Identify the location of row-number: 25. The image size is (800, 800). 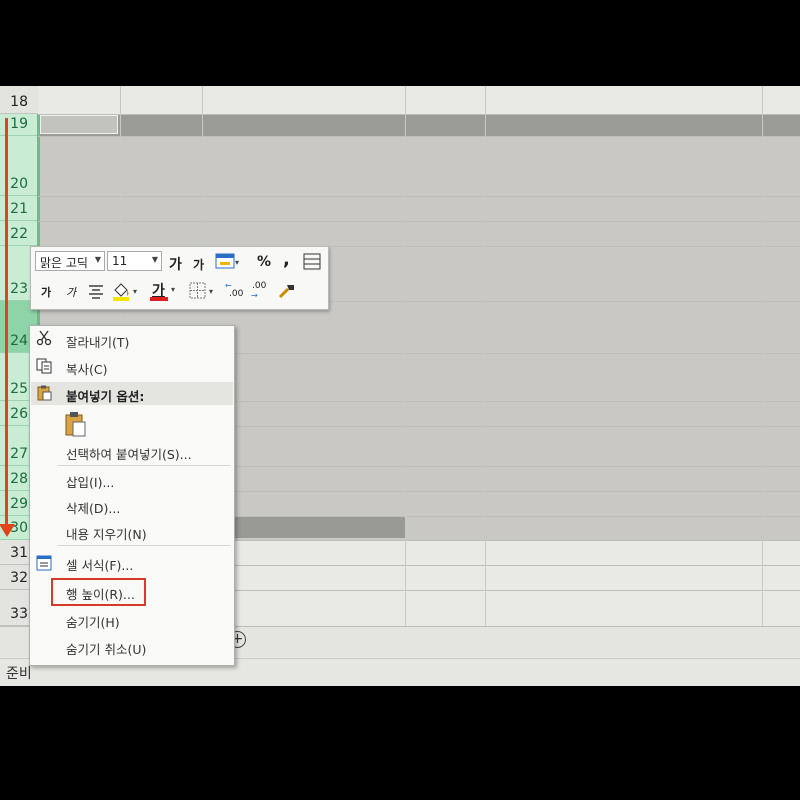
(19, 389).